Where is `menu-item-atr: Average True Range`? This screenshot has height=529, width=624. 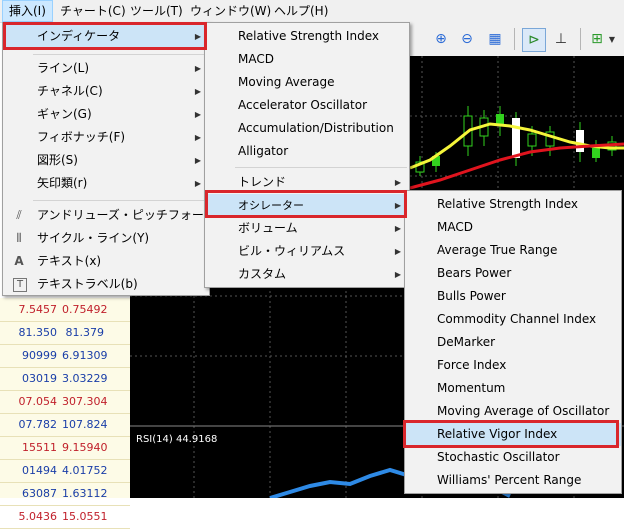
menu-item-atr: Average True Range is located at coordinates (513, 250).